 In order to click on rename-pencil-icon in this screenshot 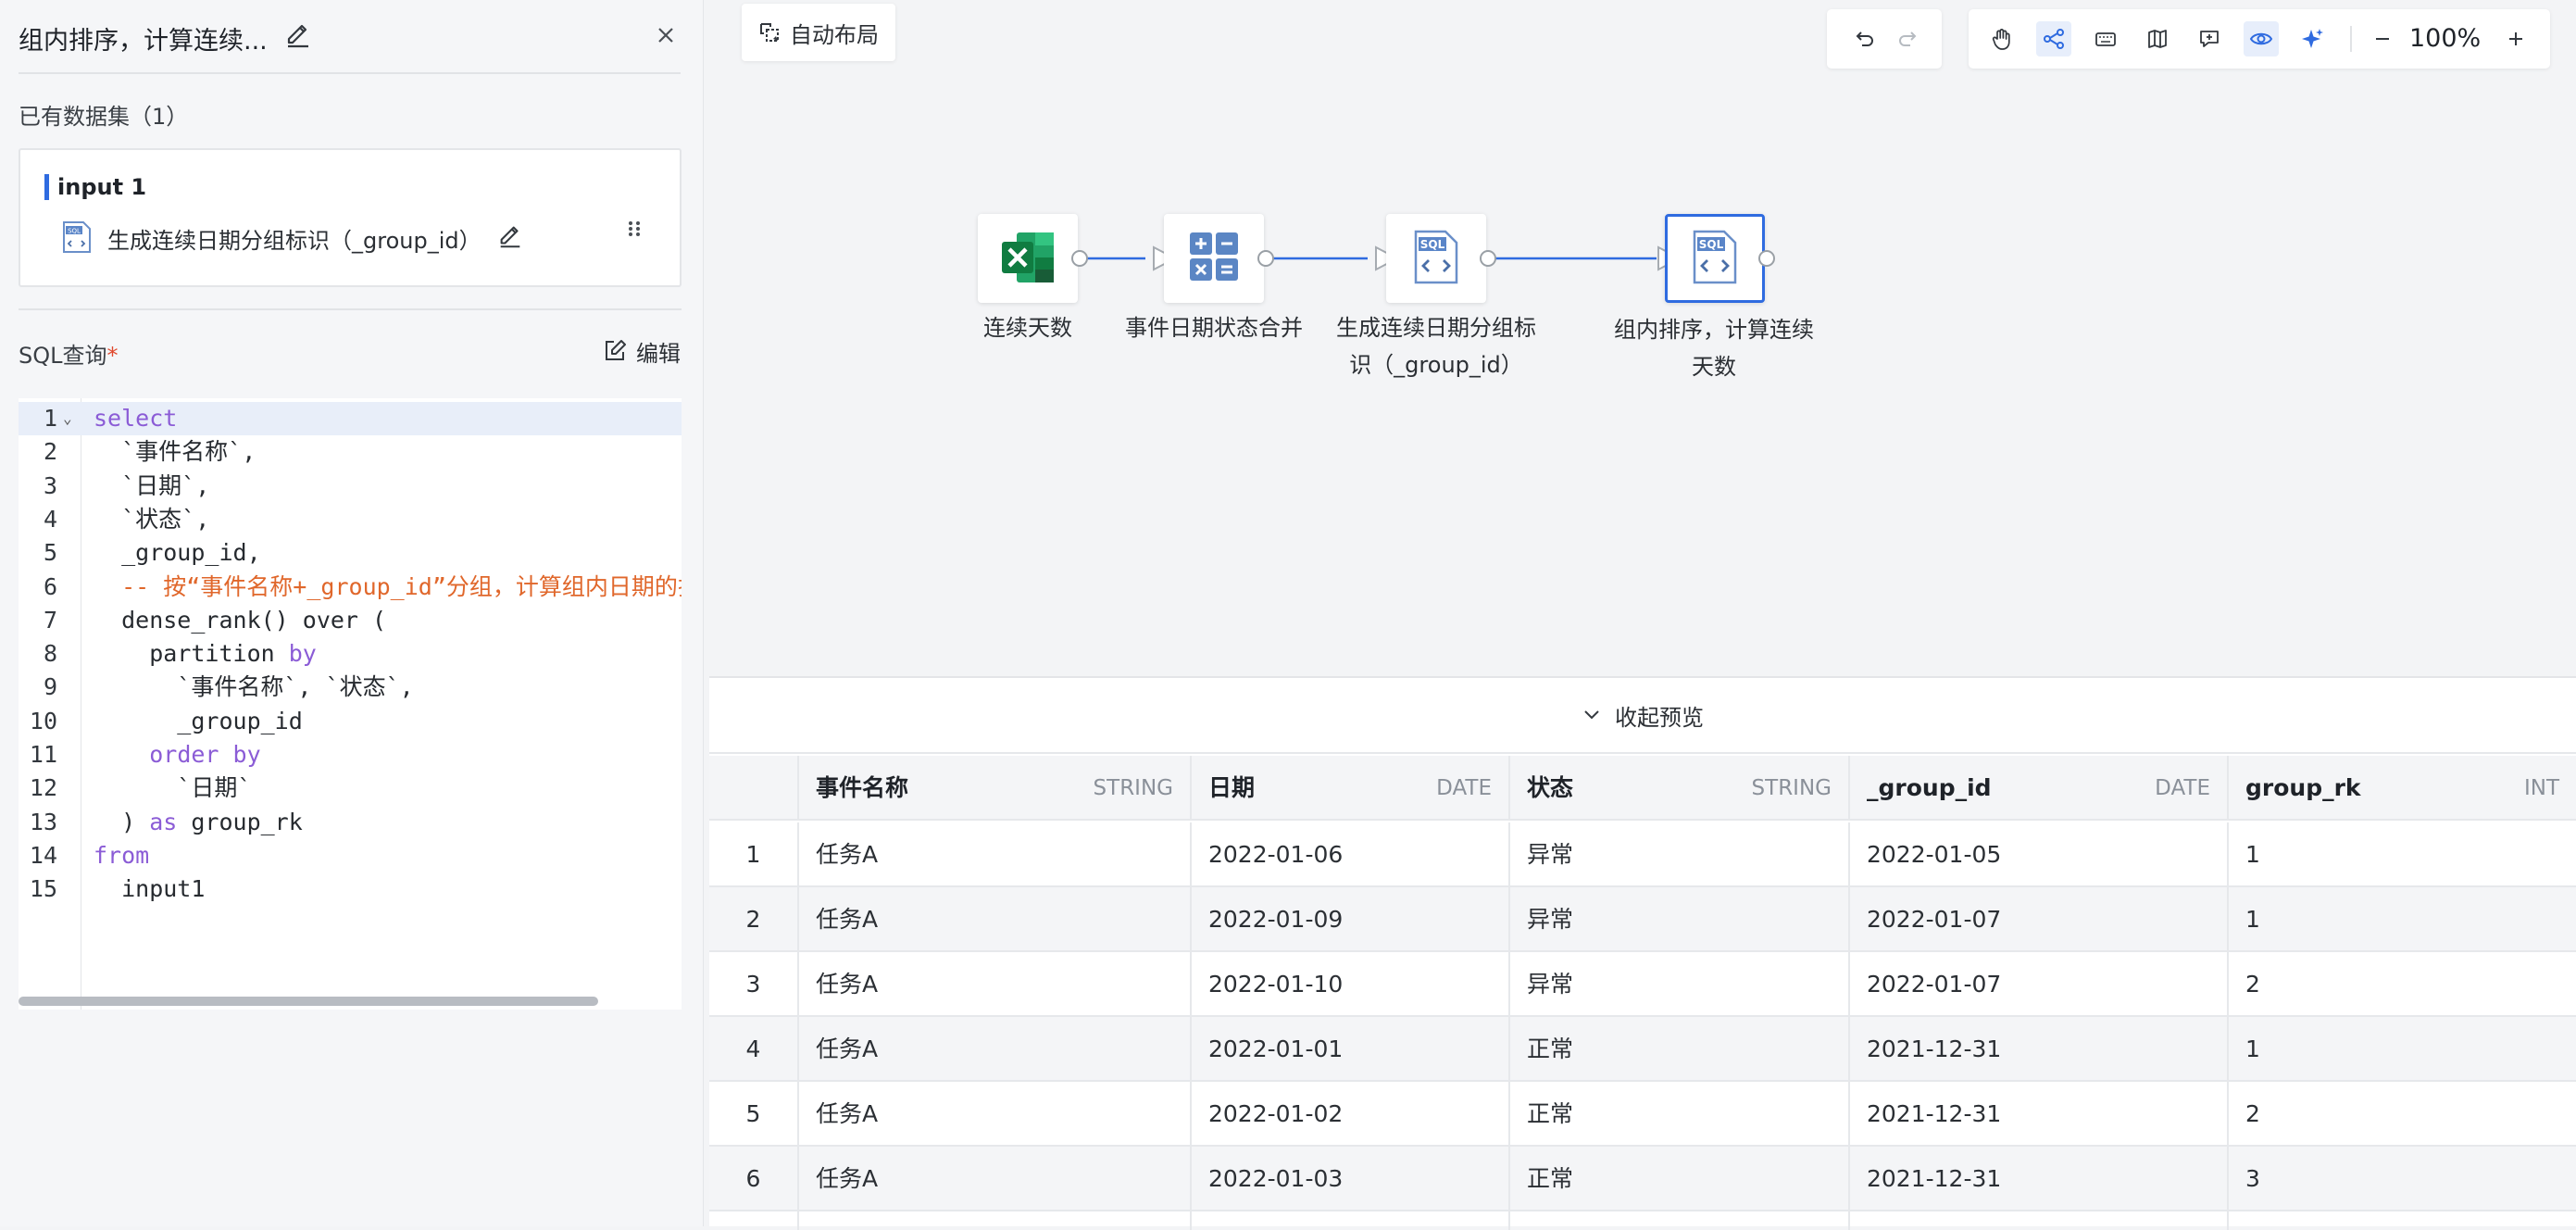, I will do `click(298, 35)`.